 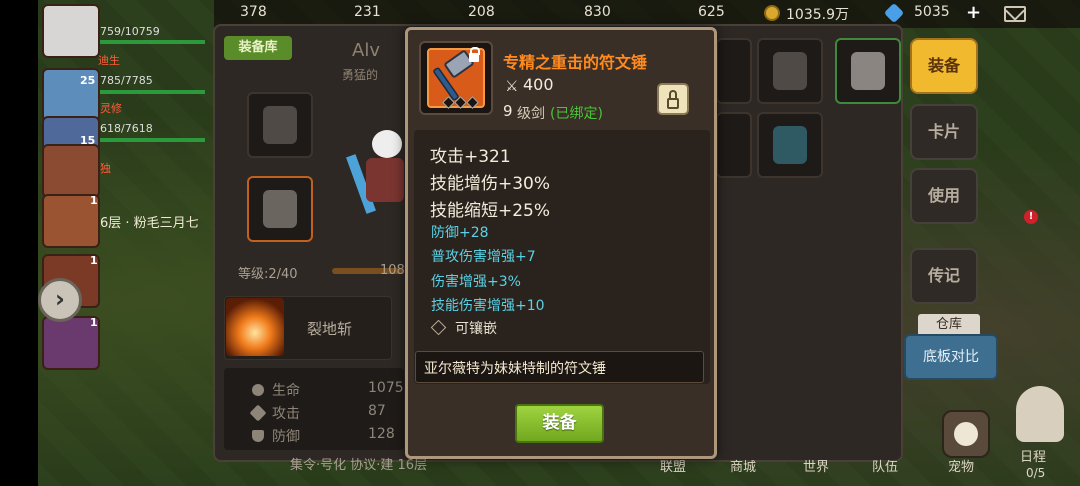 I want to click on weapon-slot, so click(x=280, y=125).